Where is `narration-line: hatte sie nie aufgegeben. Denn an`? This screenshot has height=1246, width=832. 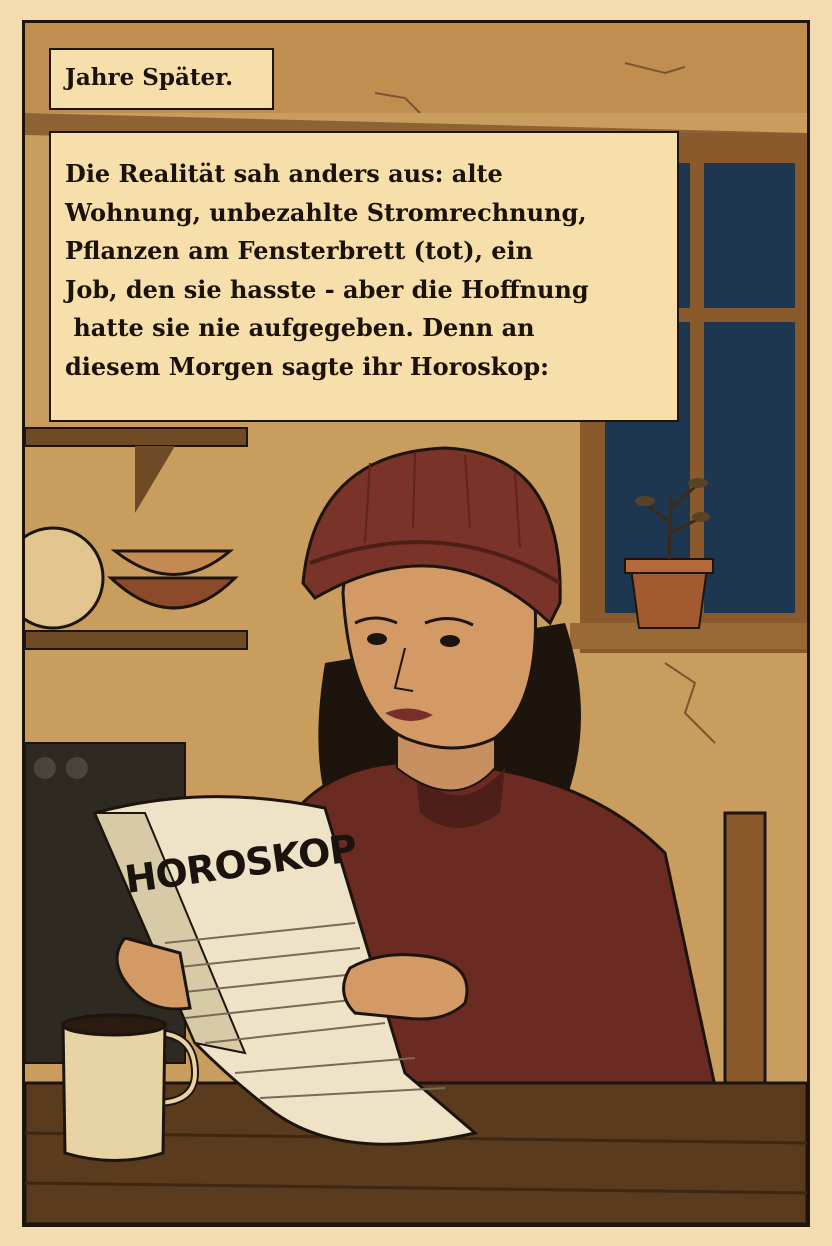
narration-line: hatte sie nie aufgegeben. Denn an is located at coordinates (300, 327).